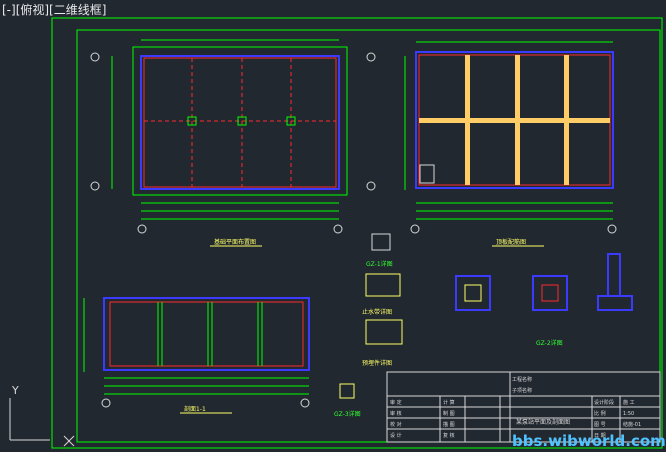 The image size is (666, 452). Describe the element at coordinates (42, 415) in the screenshot. I see `ucs-icon: Y` at that location.